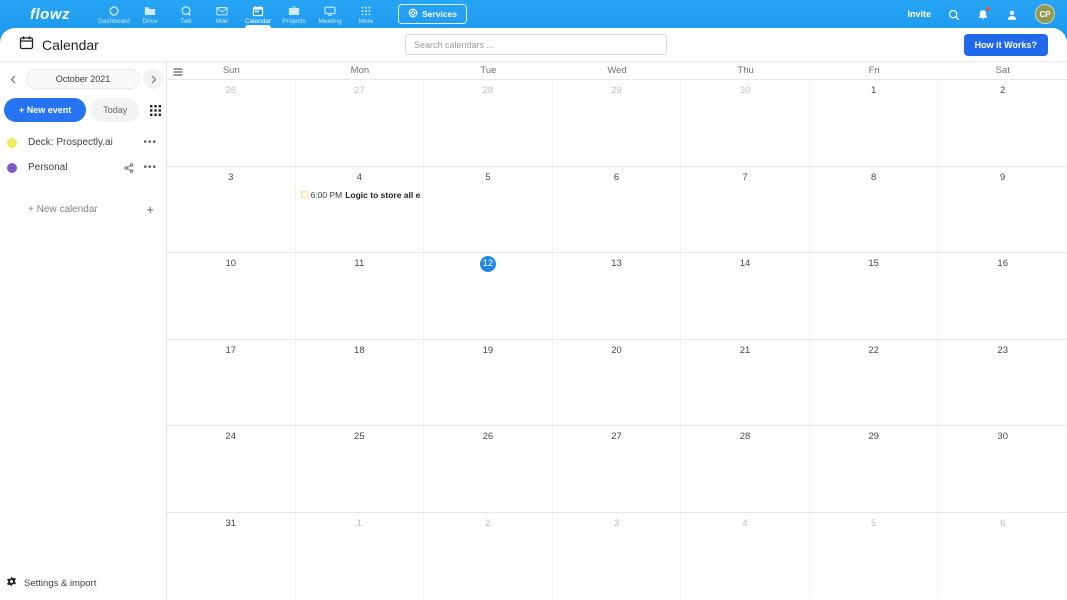 Image resolution: width=1067 pixels, height=600 pixels. I want to click on next-month-button, so click(153, 79).